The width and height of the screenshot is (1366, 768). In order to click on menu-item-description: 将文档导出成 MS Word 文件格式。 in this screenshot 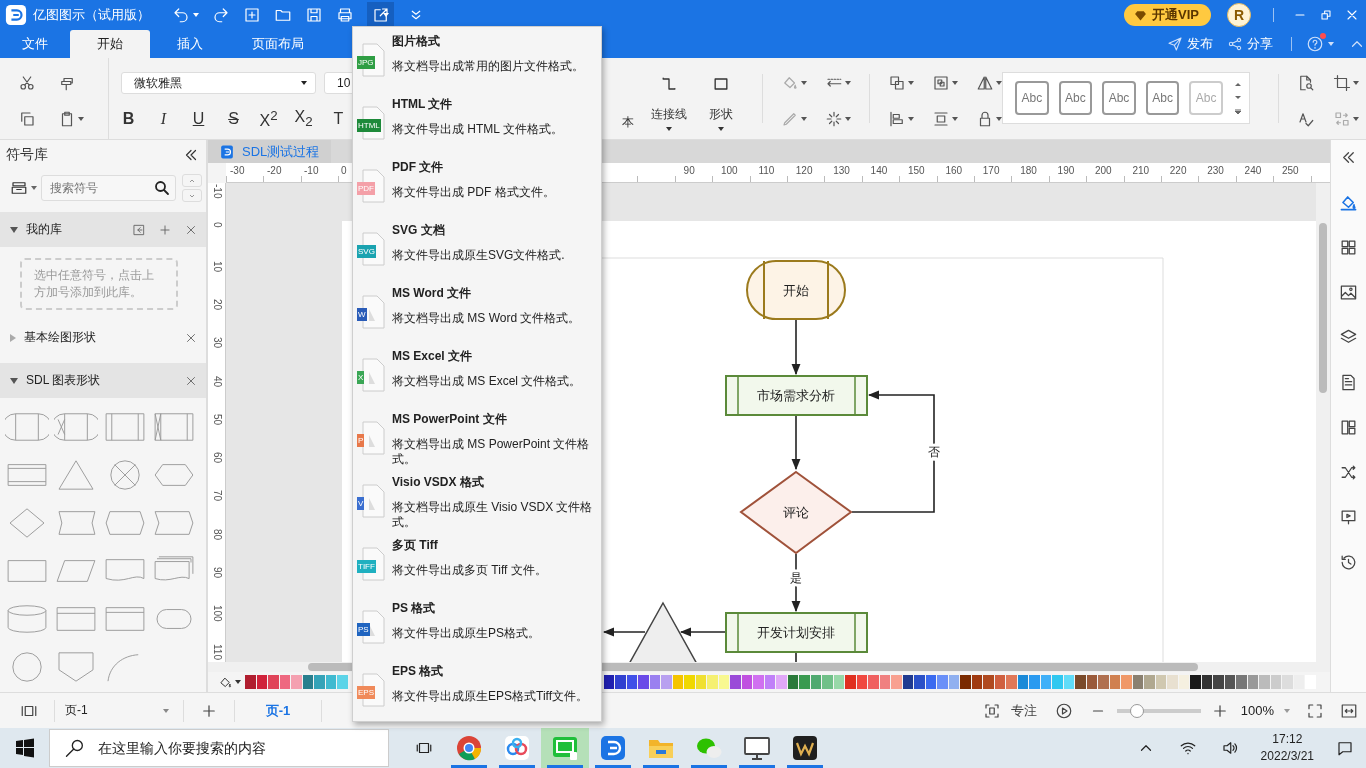, I will do `click(487, 318)`.